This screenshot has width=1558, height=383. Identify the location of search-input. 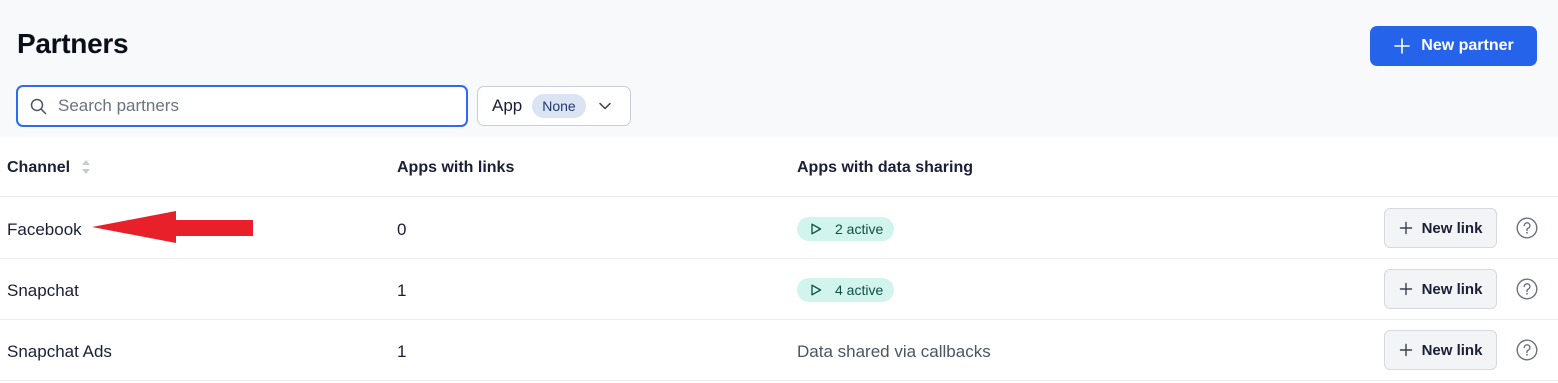
(248, 106).